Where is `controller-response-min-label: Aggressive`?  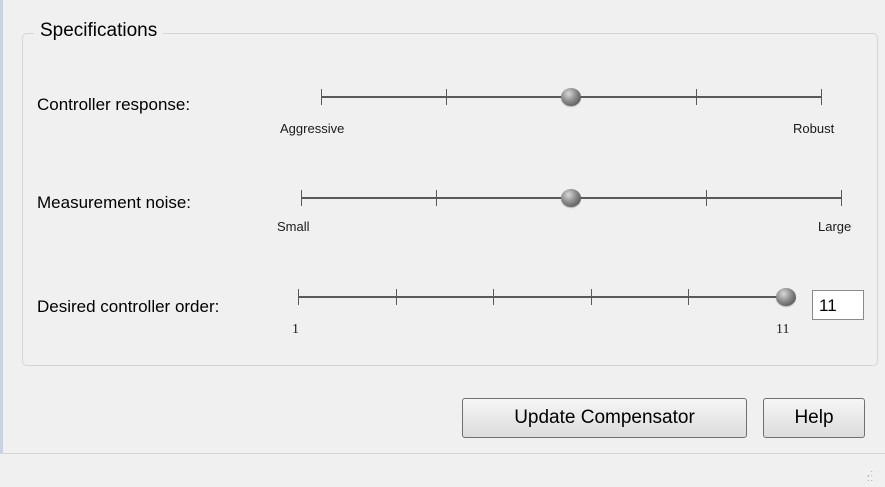 controller-response-min-label: Aggressive is located at coordinates (312, 128).